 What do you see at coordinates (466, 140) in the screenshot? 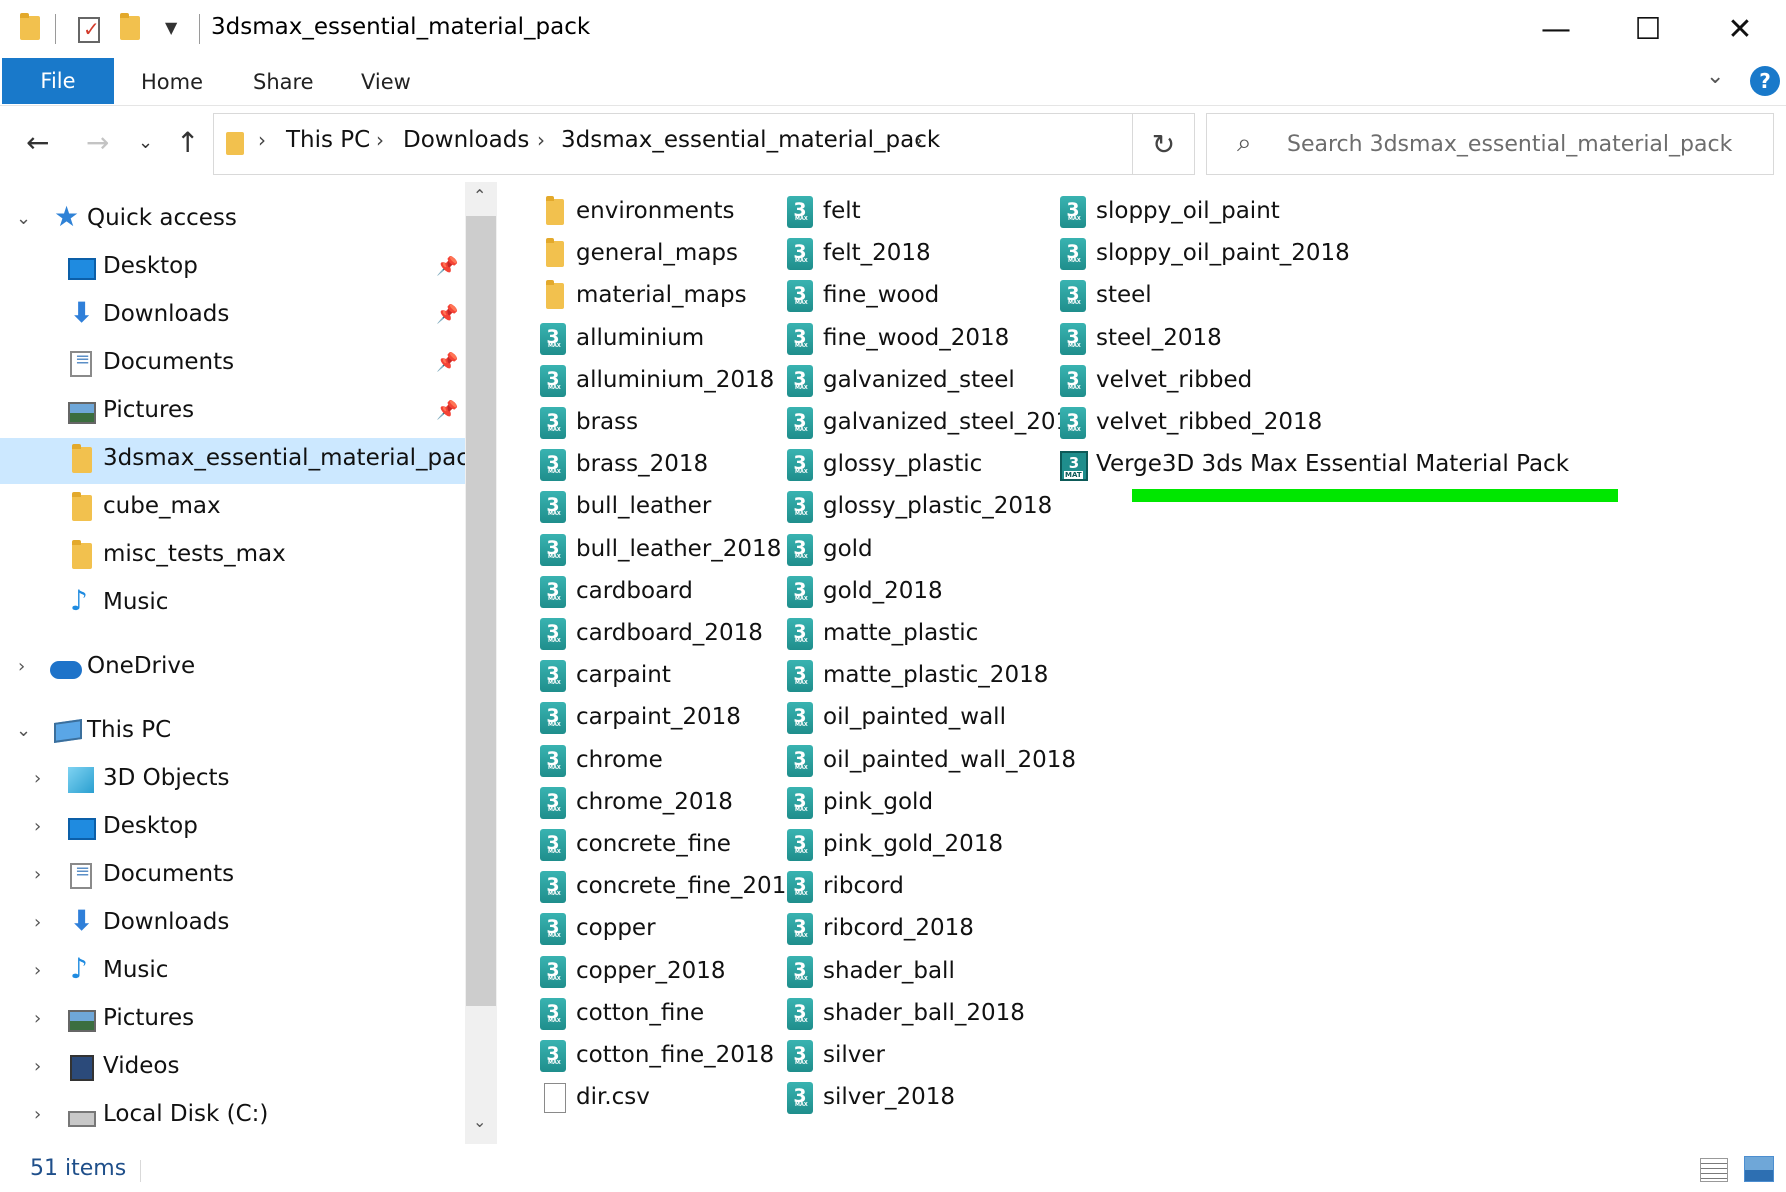
I see `breadcrumb-downloads: Downloads` at bounding box center [466, 140].